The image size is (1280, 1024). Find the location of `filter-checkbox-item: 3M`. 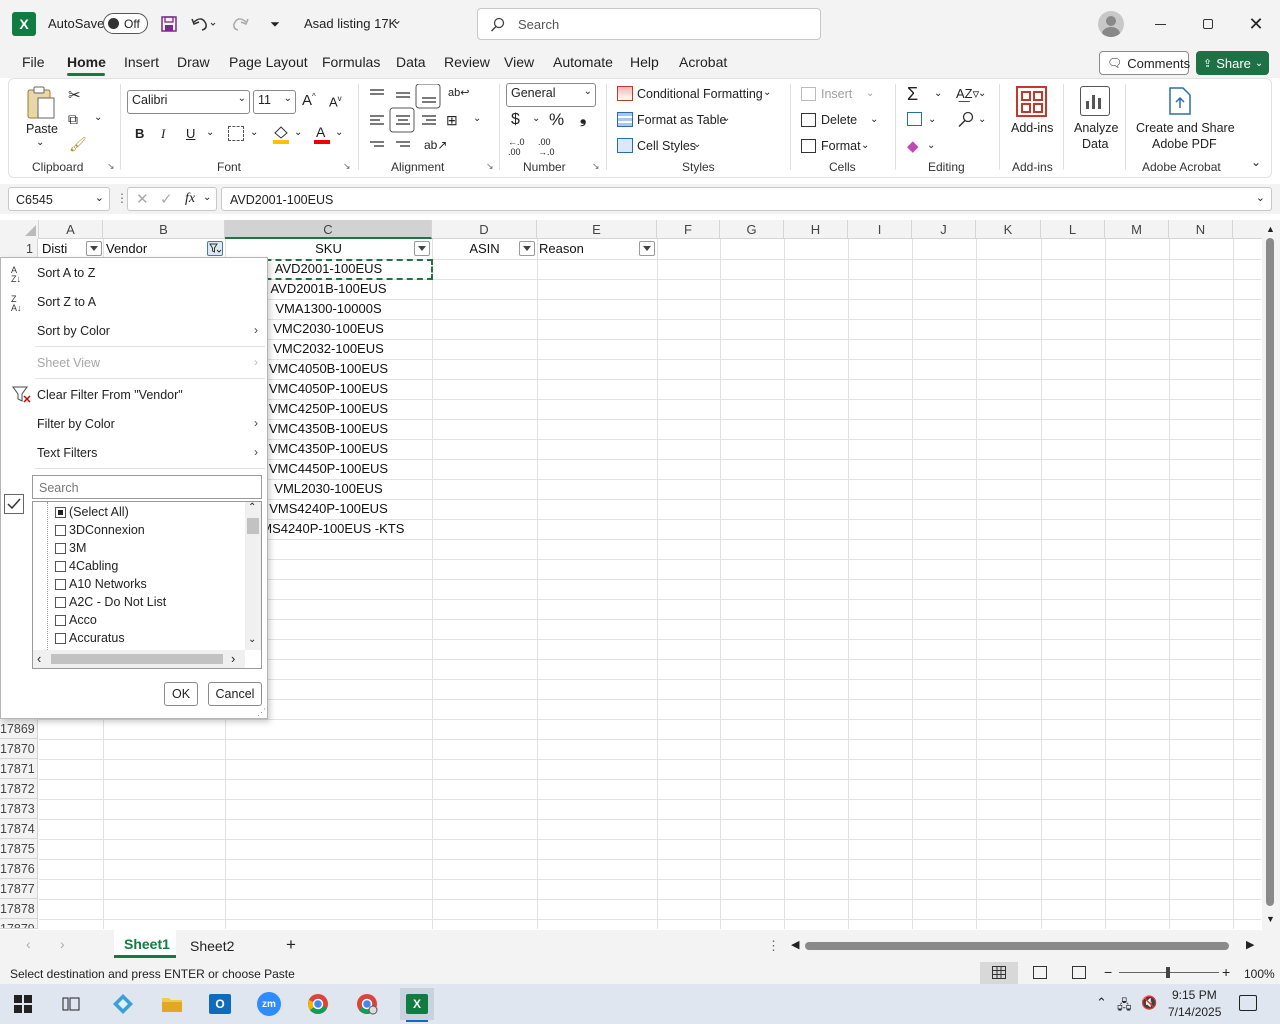

filter-checkbox-item: 3M is located at coordinates (70, 548).